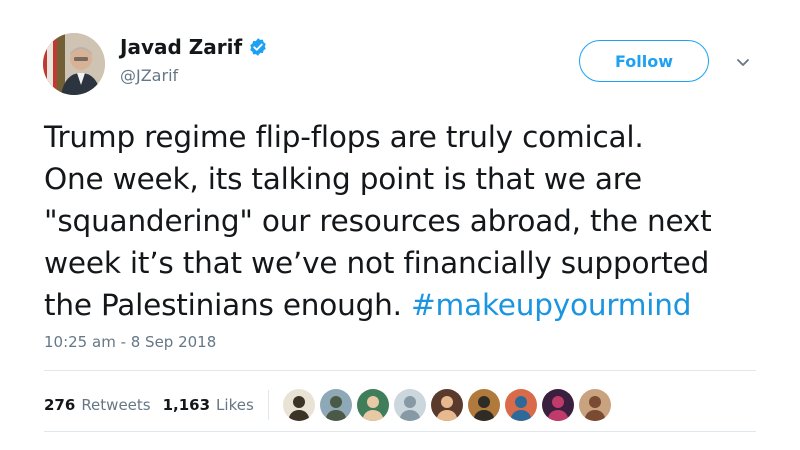 The image size is (800, 450). What do you see at coordinates (130, 342) in the screenshot?
I see `tweet-timestamp: 10:25 am - 8 Sep 2018` at bounding box center [130, 342].